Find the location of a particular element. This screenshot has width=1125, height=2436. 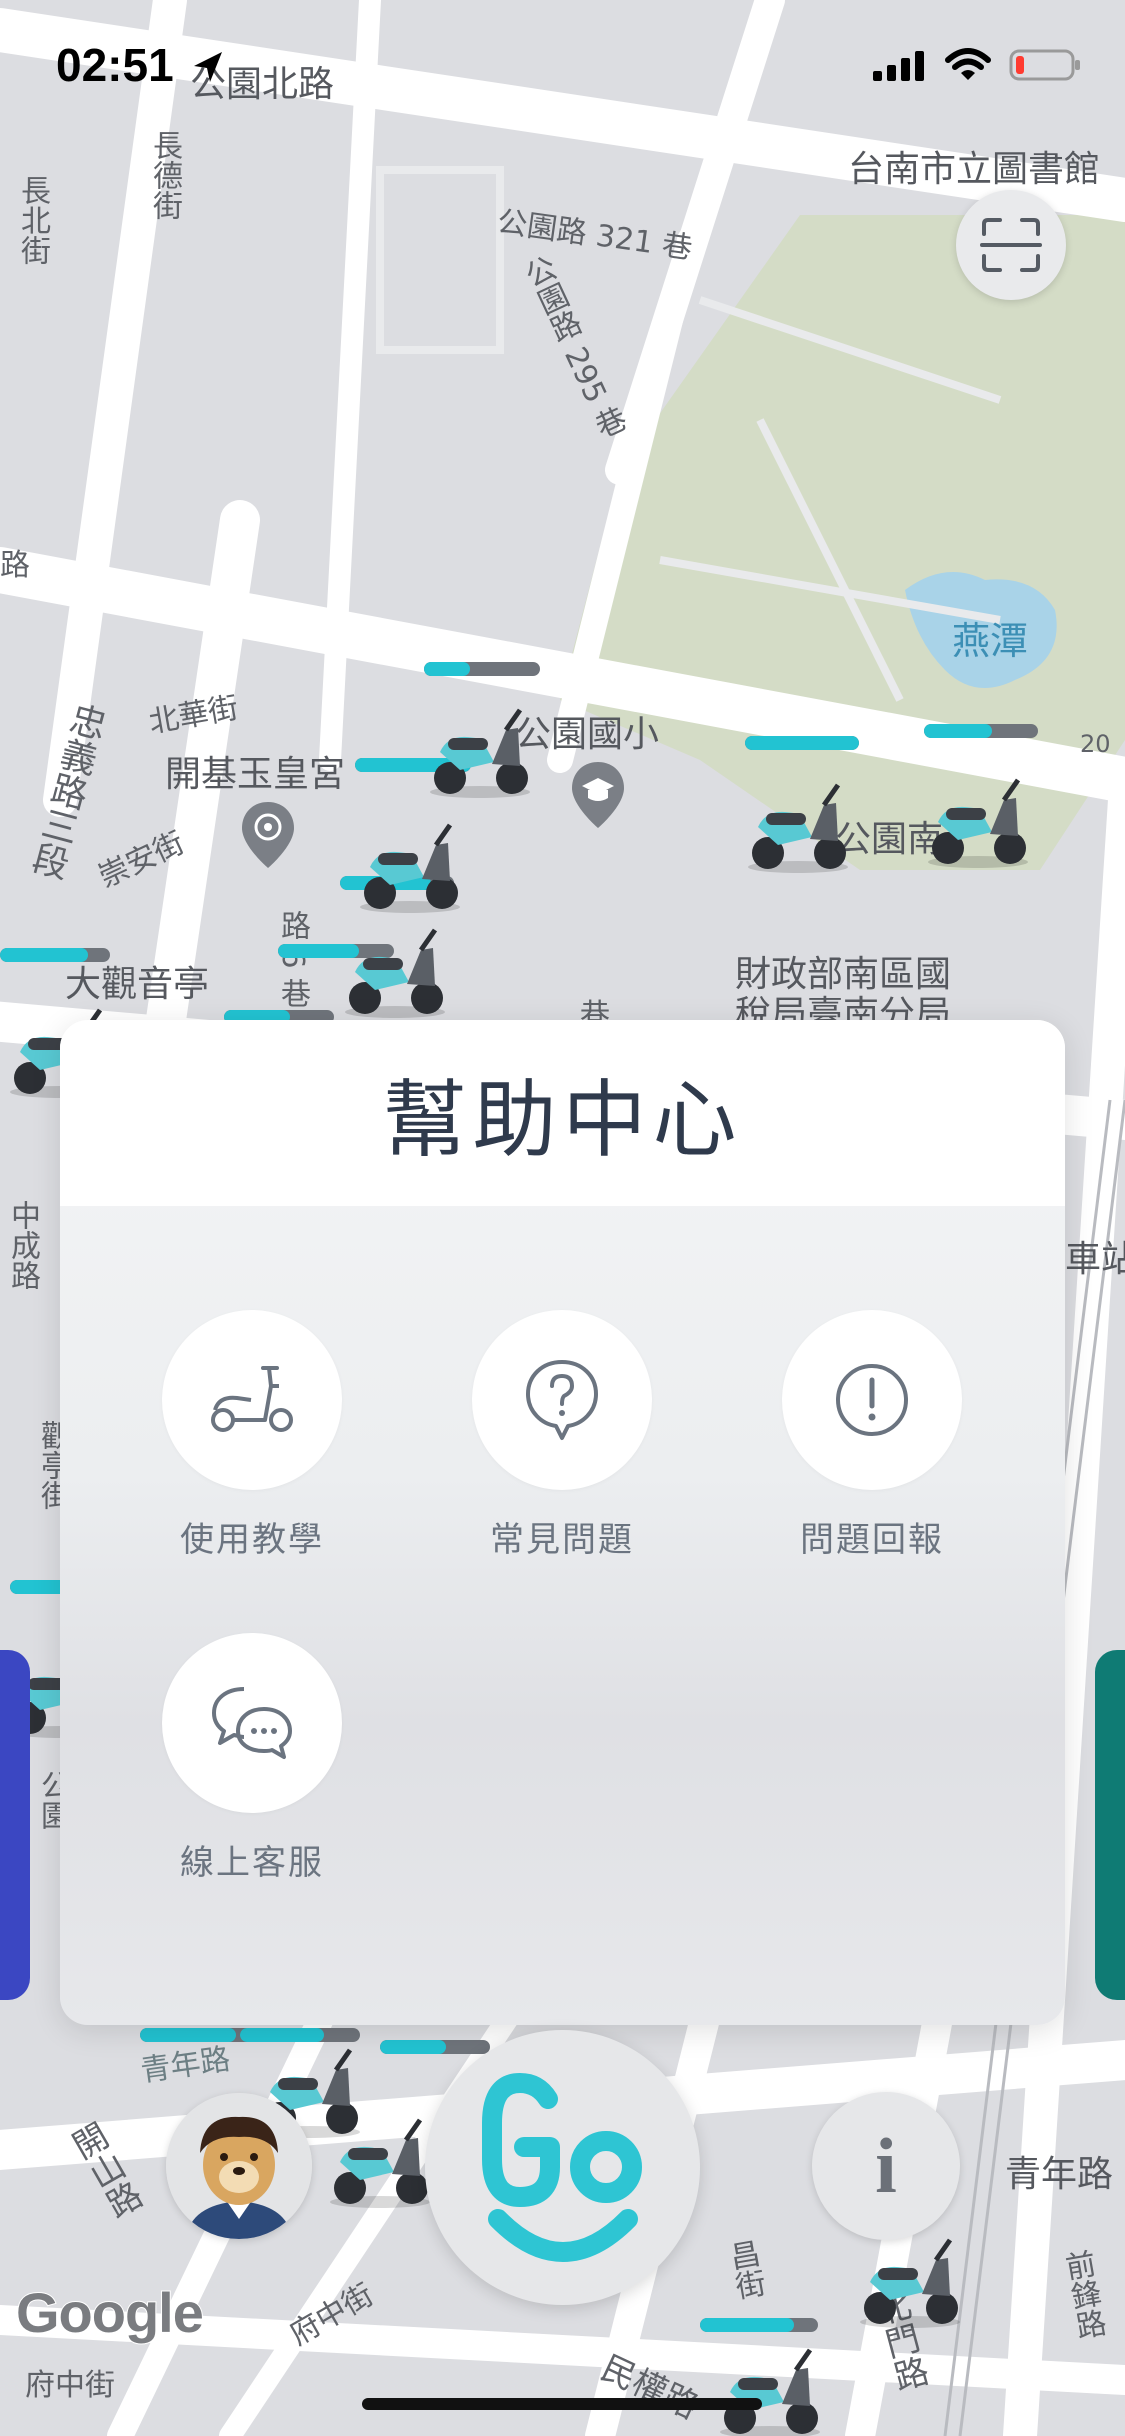

help-item-faq: 常見問題 is located at coordinates (562, 1435).